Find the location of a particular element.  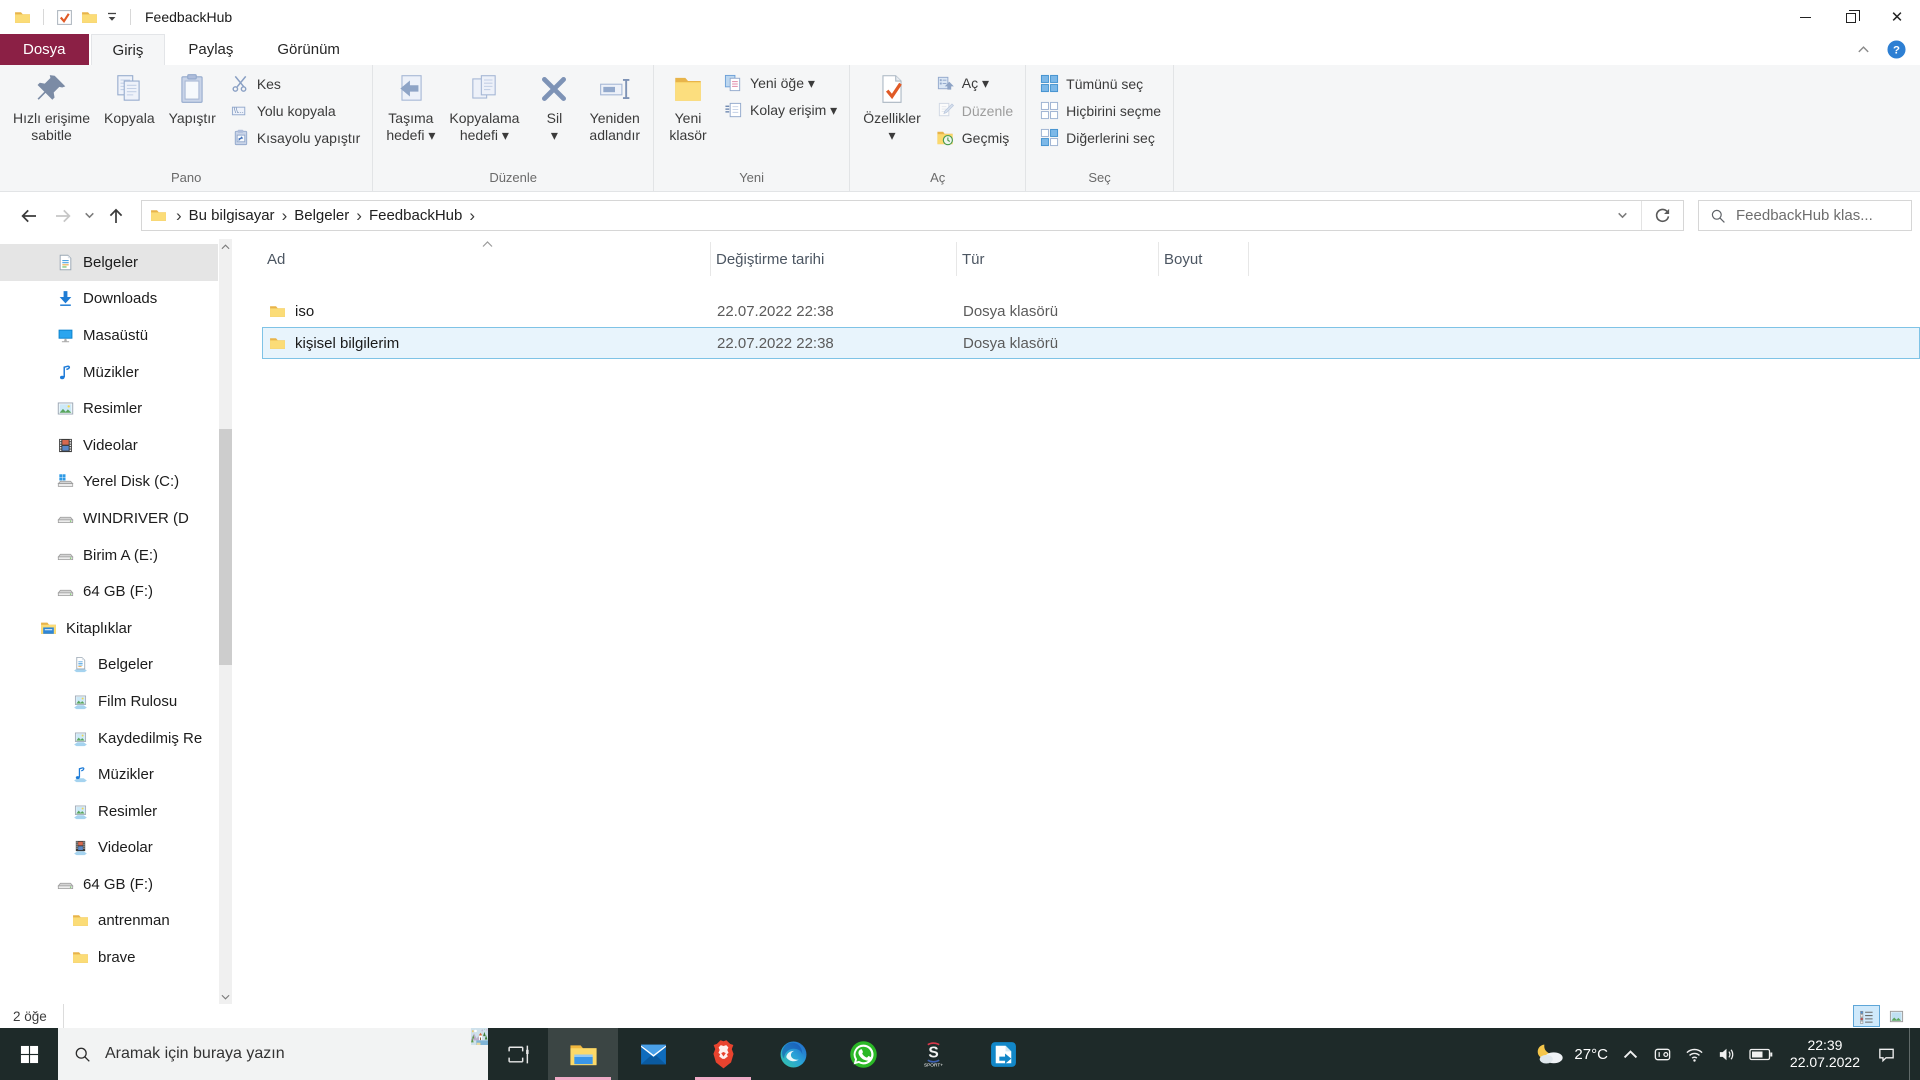

sort-ascending-icon is located at coordinates (487, 244).